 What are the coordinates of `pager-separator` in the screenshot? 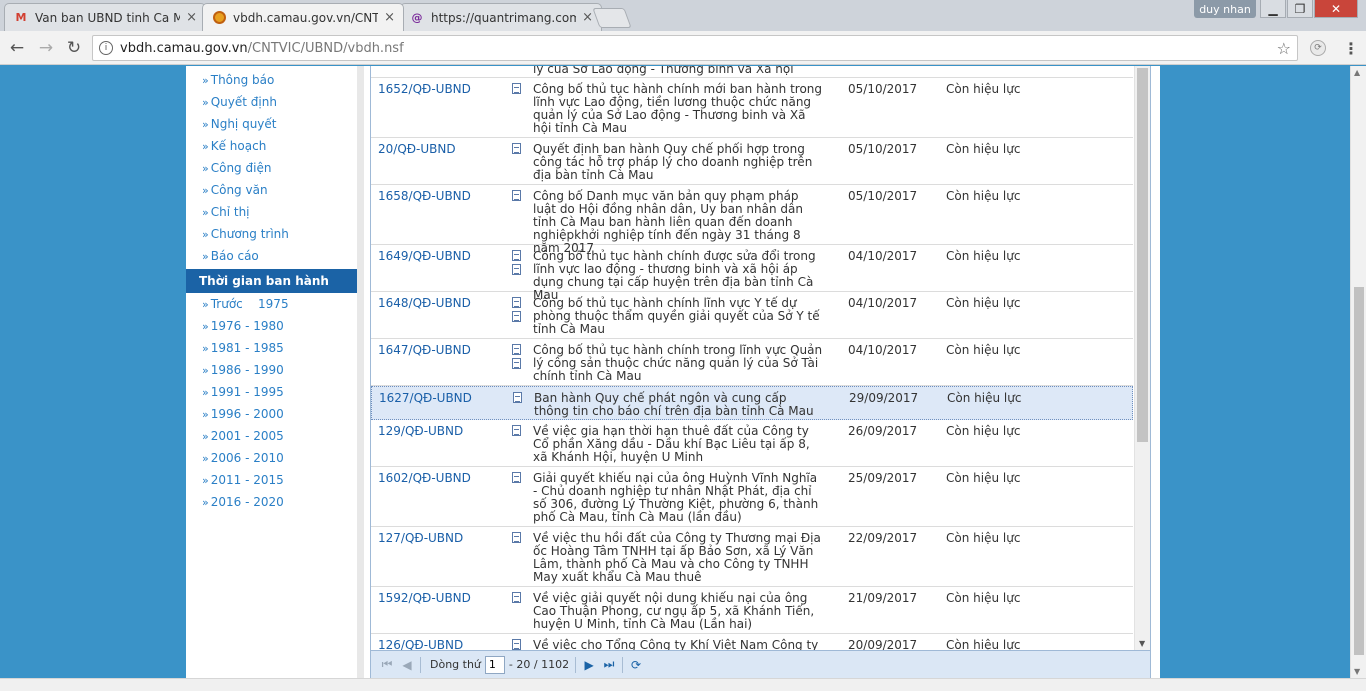 It's located at (623, 664).